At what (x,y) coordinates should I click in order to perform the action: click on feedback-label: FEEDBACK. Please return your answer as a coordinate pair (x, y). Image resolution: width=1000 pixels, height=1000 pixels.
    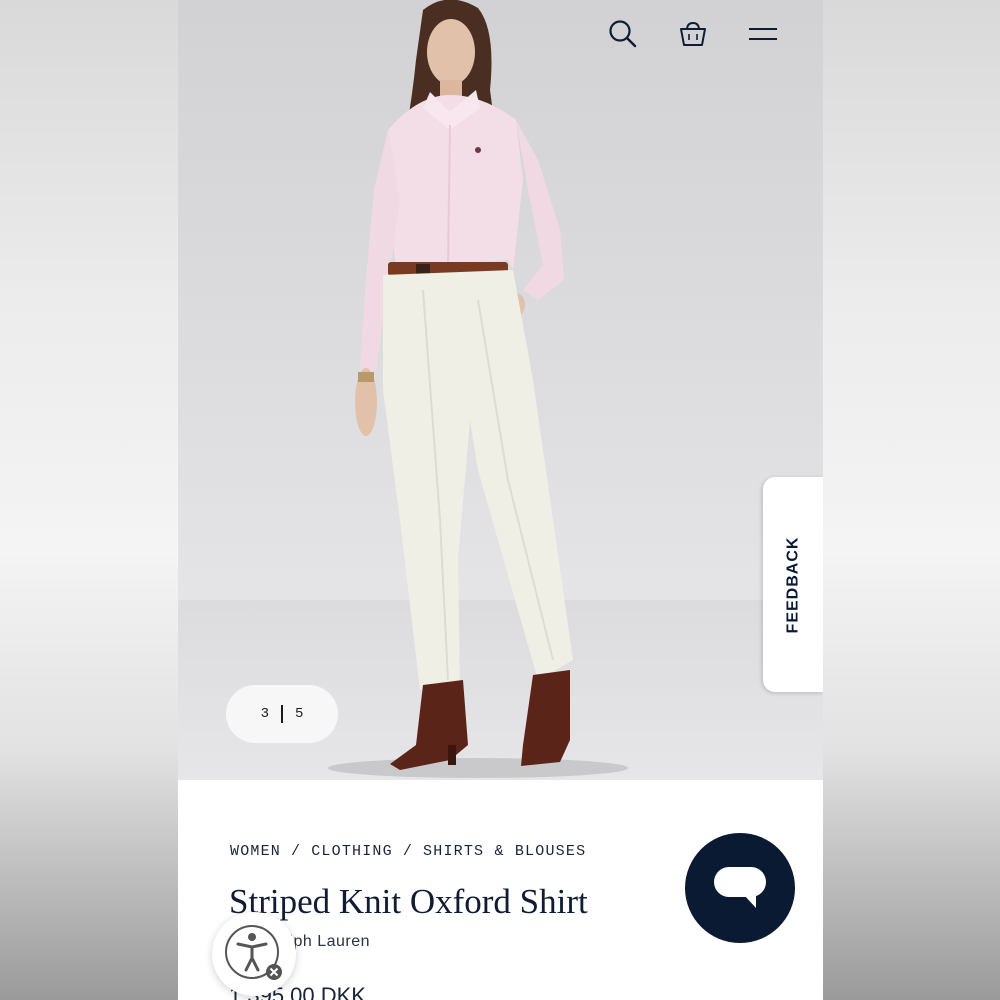
    Looking at the image, I should click on (793, 584).